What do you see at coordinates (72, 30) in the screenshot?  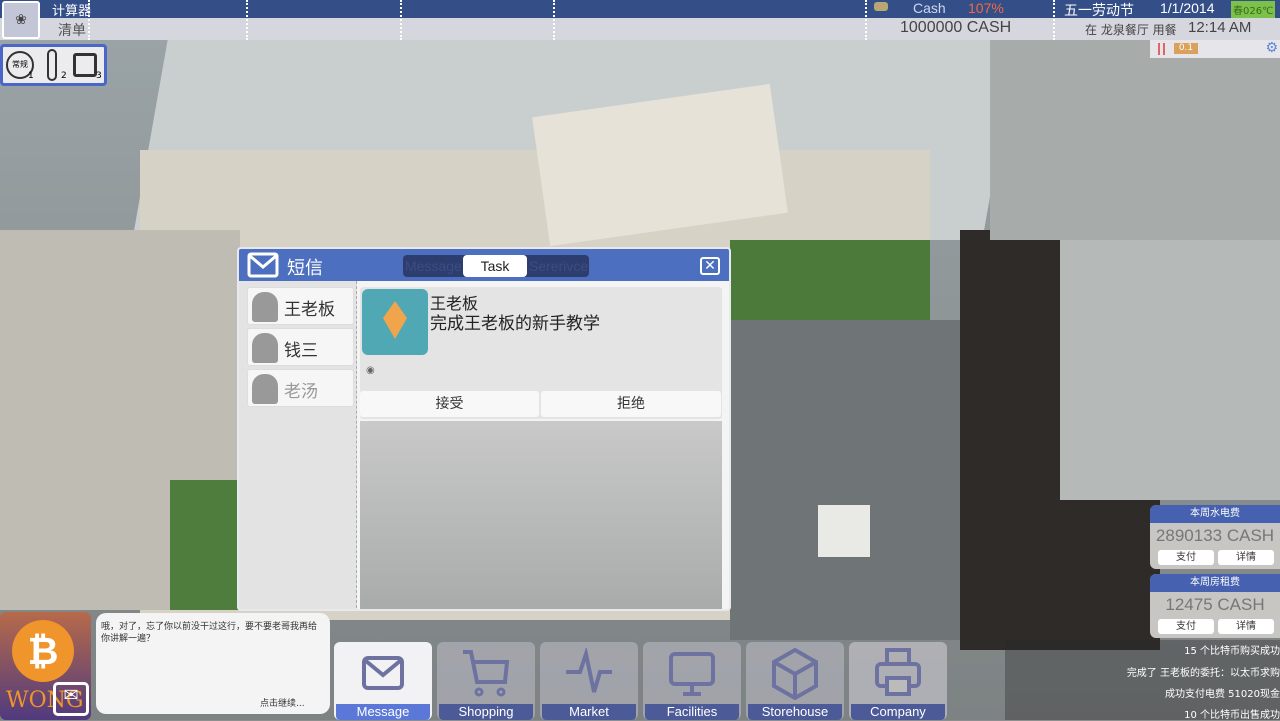 I see `menu-list: 清单` at bounding box center [72, 30].